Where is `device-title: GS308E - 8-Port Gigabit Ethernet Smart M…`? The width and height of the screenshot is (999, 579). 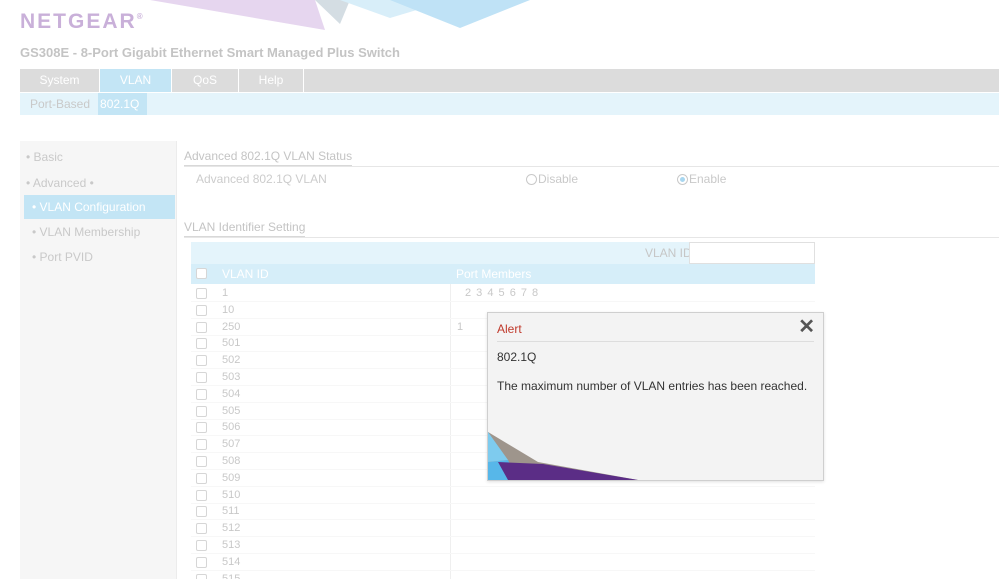
device-title: GS308E - 8-Port Gigabit Ethernet Smart M… is located at coordinates (210, 52).